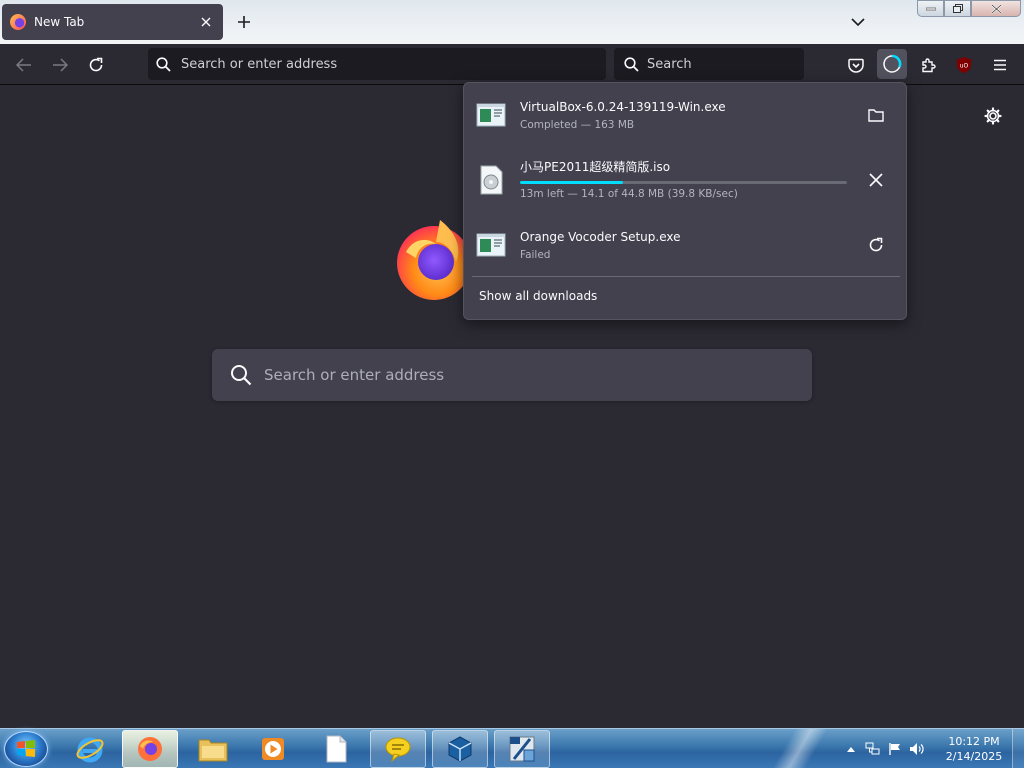  What do you see at coordinates (491, 180) in the screenshot?
I see `iso-file-icon` at bounding box center [491, 180].